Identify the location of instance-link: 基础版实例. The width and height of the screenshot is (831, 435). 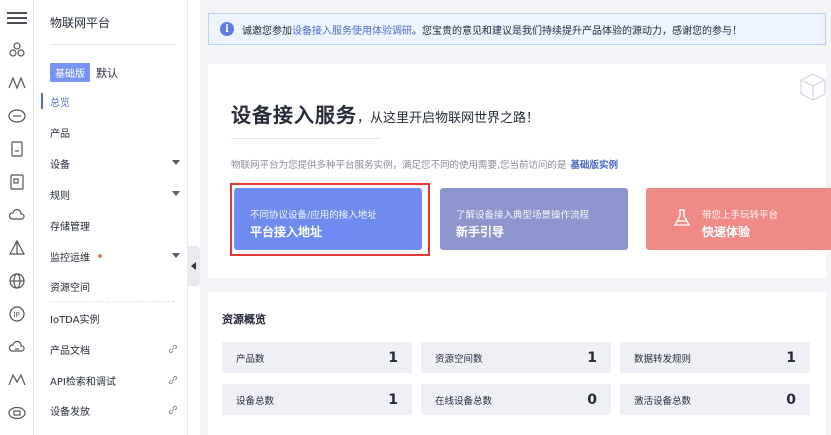
(595, 165).